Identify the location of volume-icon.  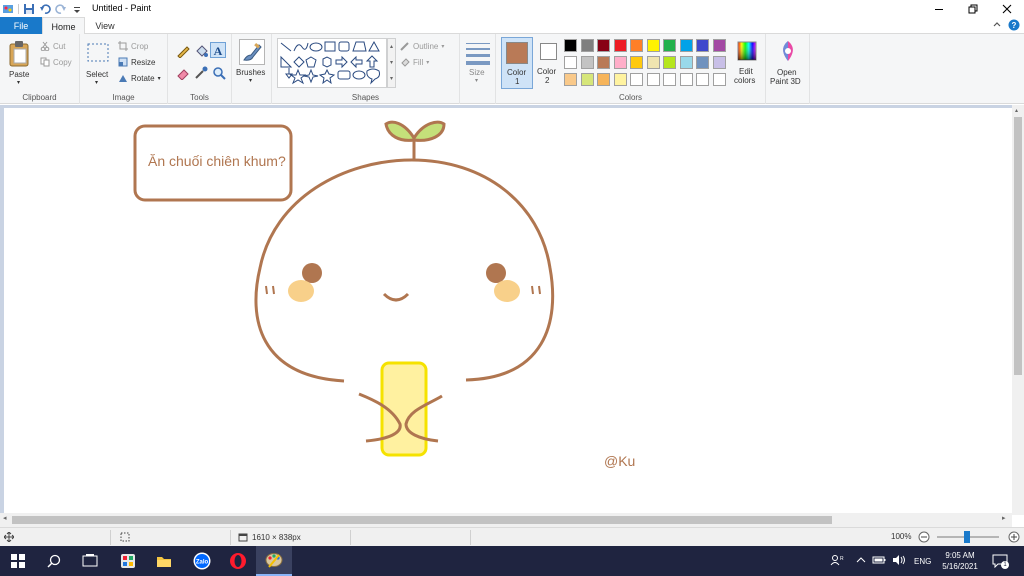
(899, 561).